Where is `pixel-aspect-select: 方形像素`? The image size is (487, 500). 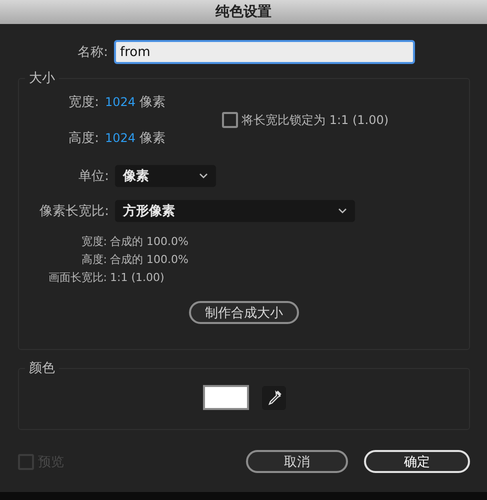 pixel-aspect-select: 方形像素 is located at coordinates (235, 211).